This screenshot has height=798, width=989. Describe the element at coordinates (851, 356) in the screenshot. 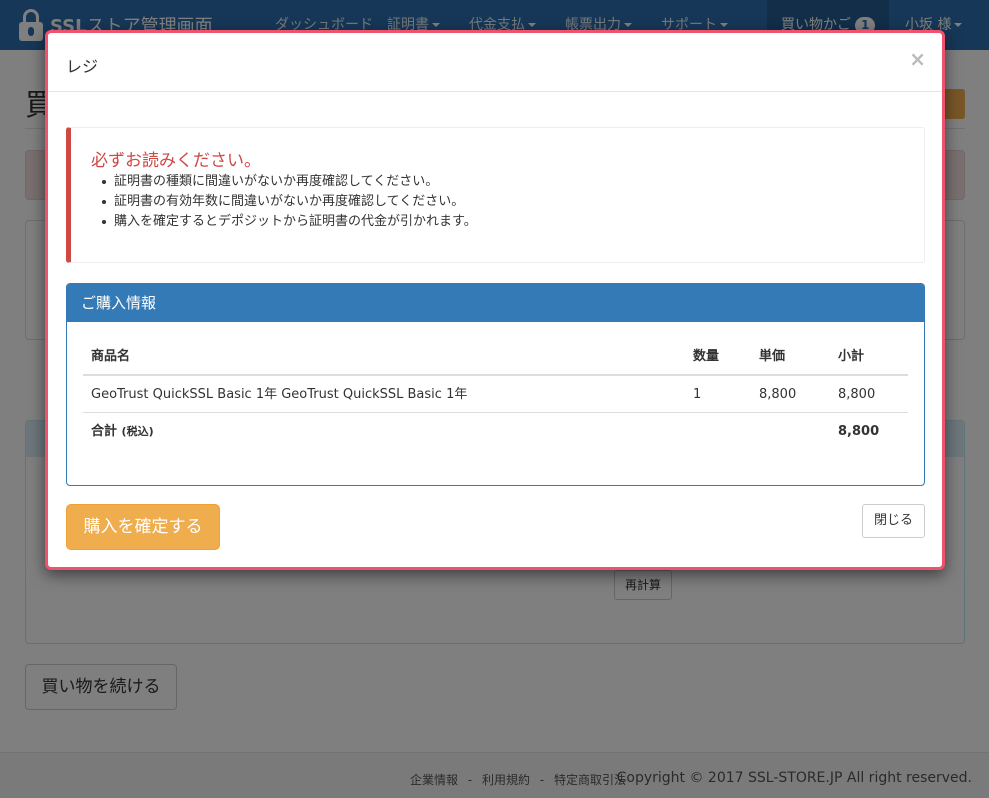

I see `column-header-subtotal: 小計` at that location.